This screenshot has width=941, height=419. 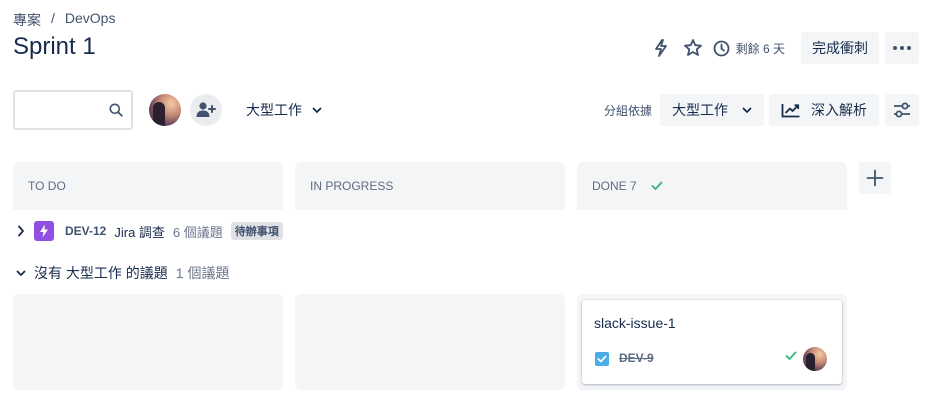 I want to click on header-actions: 剩餘 6 天 完成衝刺, so click(x=782, y=48).